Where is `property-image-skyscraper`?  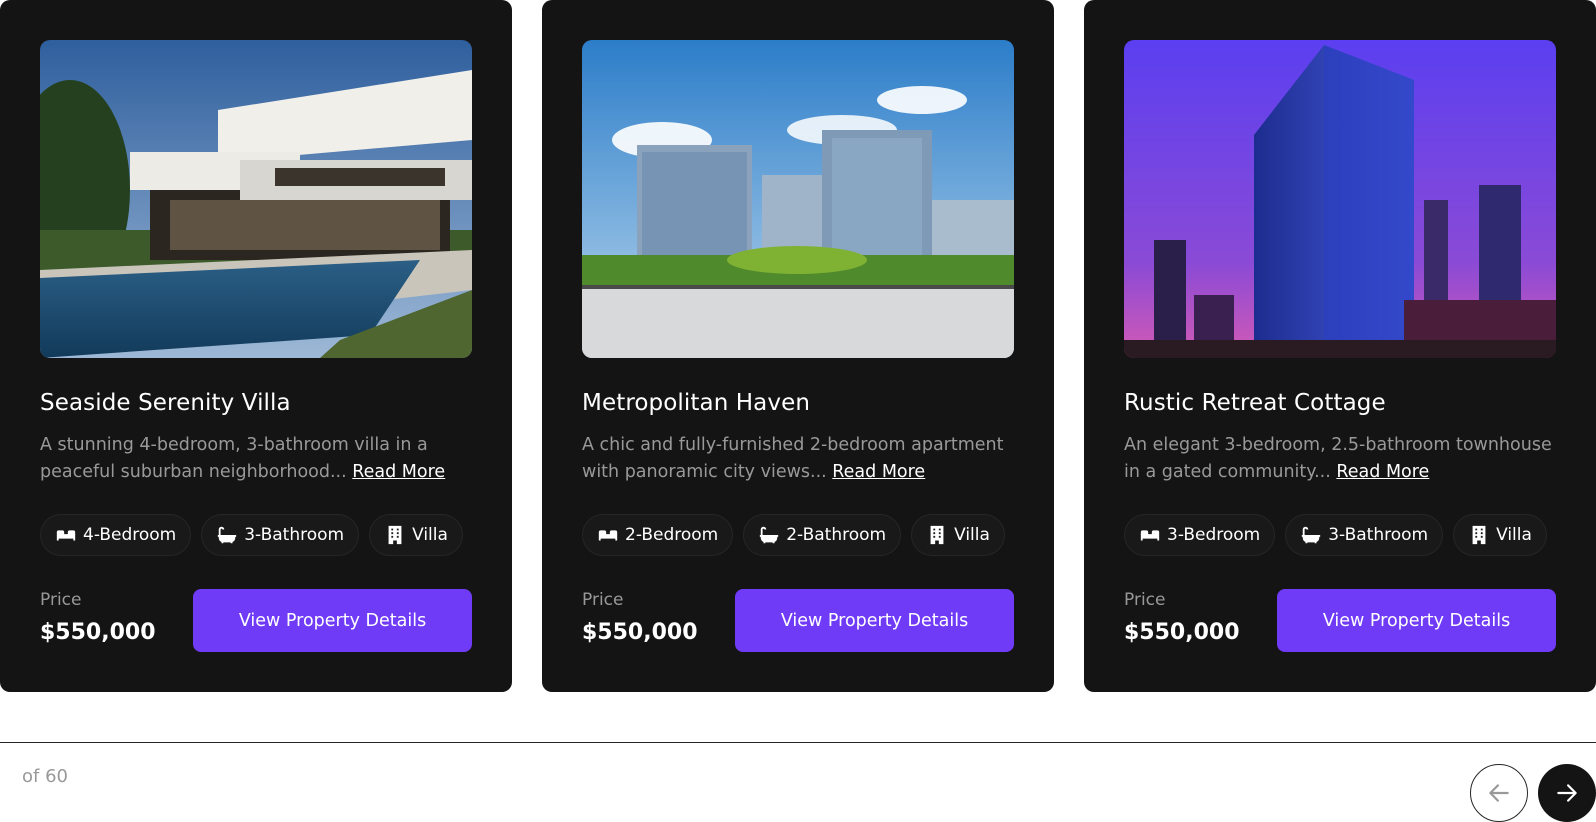
property-image-skyscraper is located at coordinates (1340, 199).